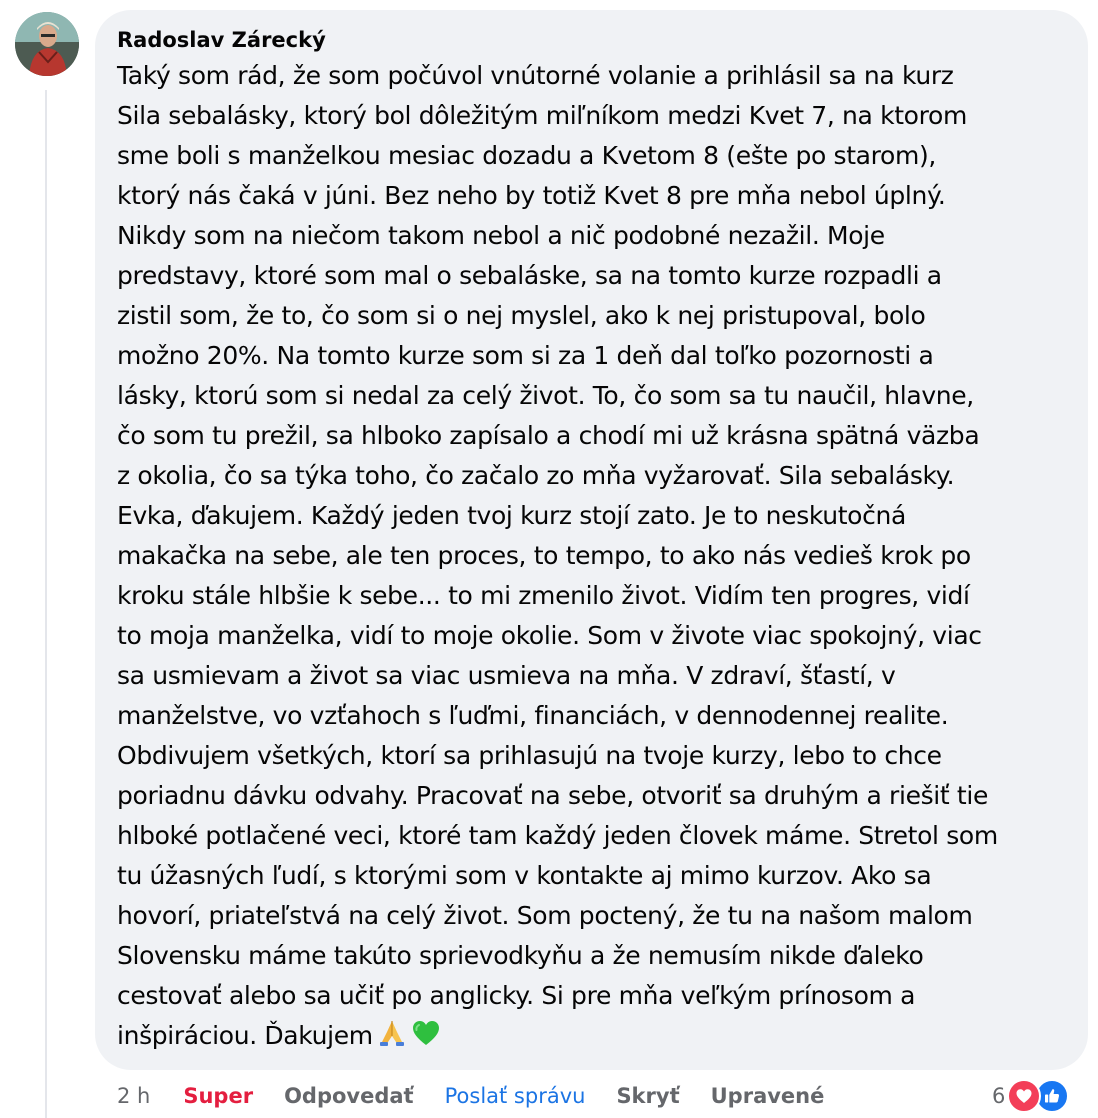  What do you see at coordinates (1024, 1096) in the screenshot?
I see `love-reaction-icon` at bounding box center [1024, 1096].